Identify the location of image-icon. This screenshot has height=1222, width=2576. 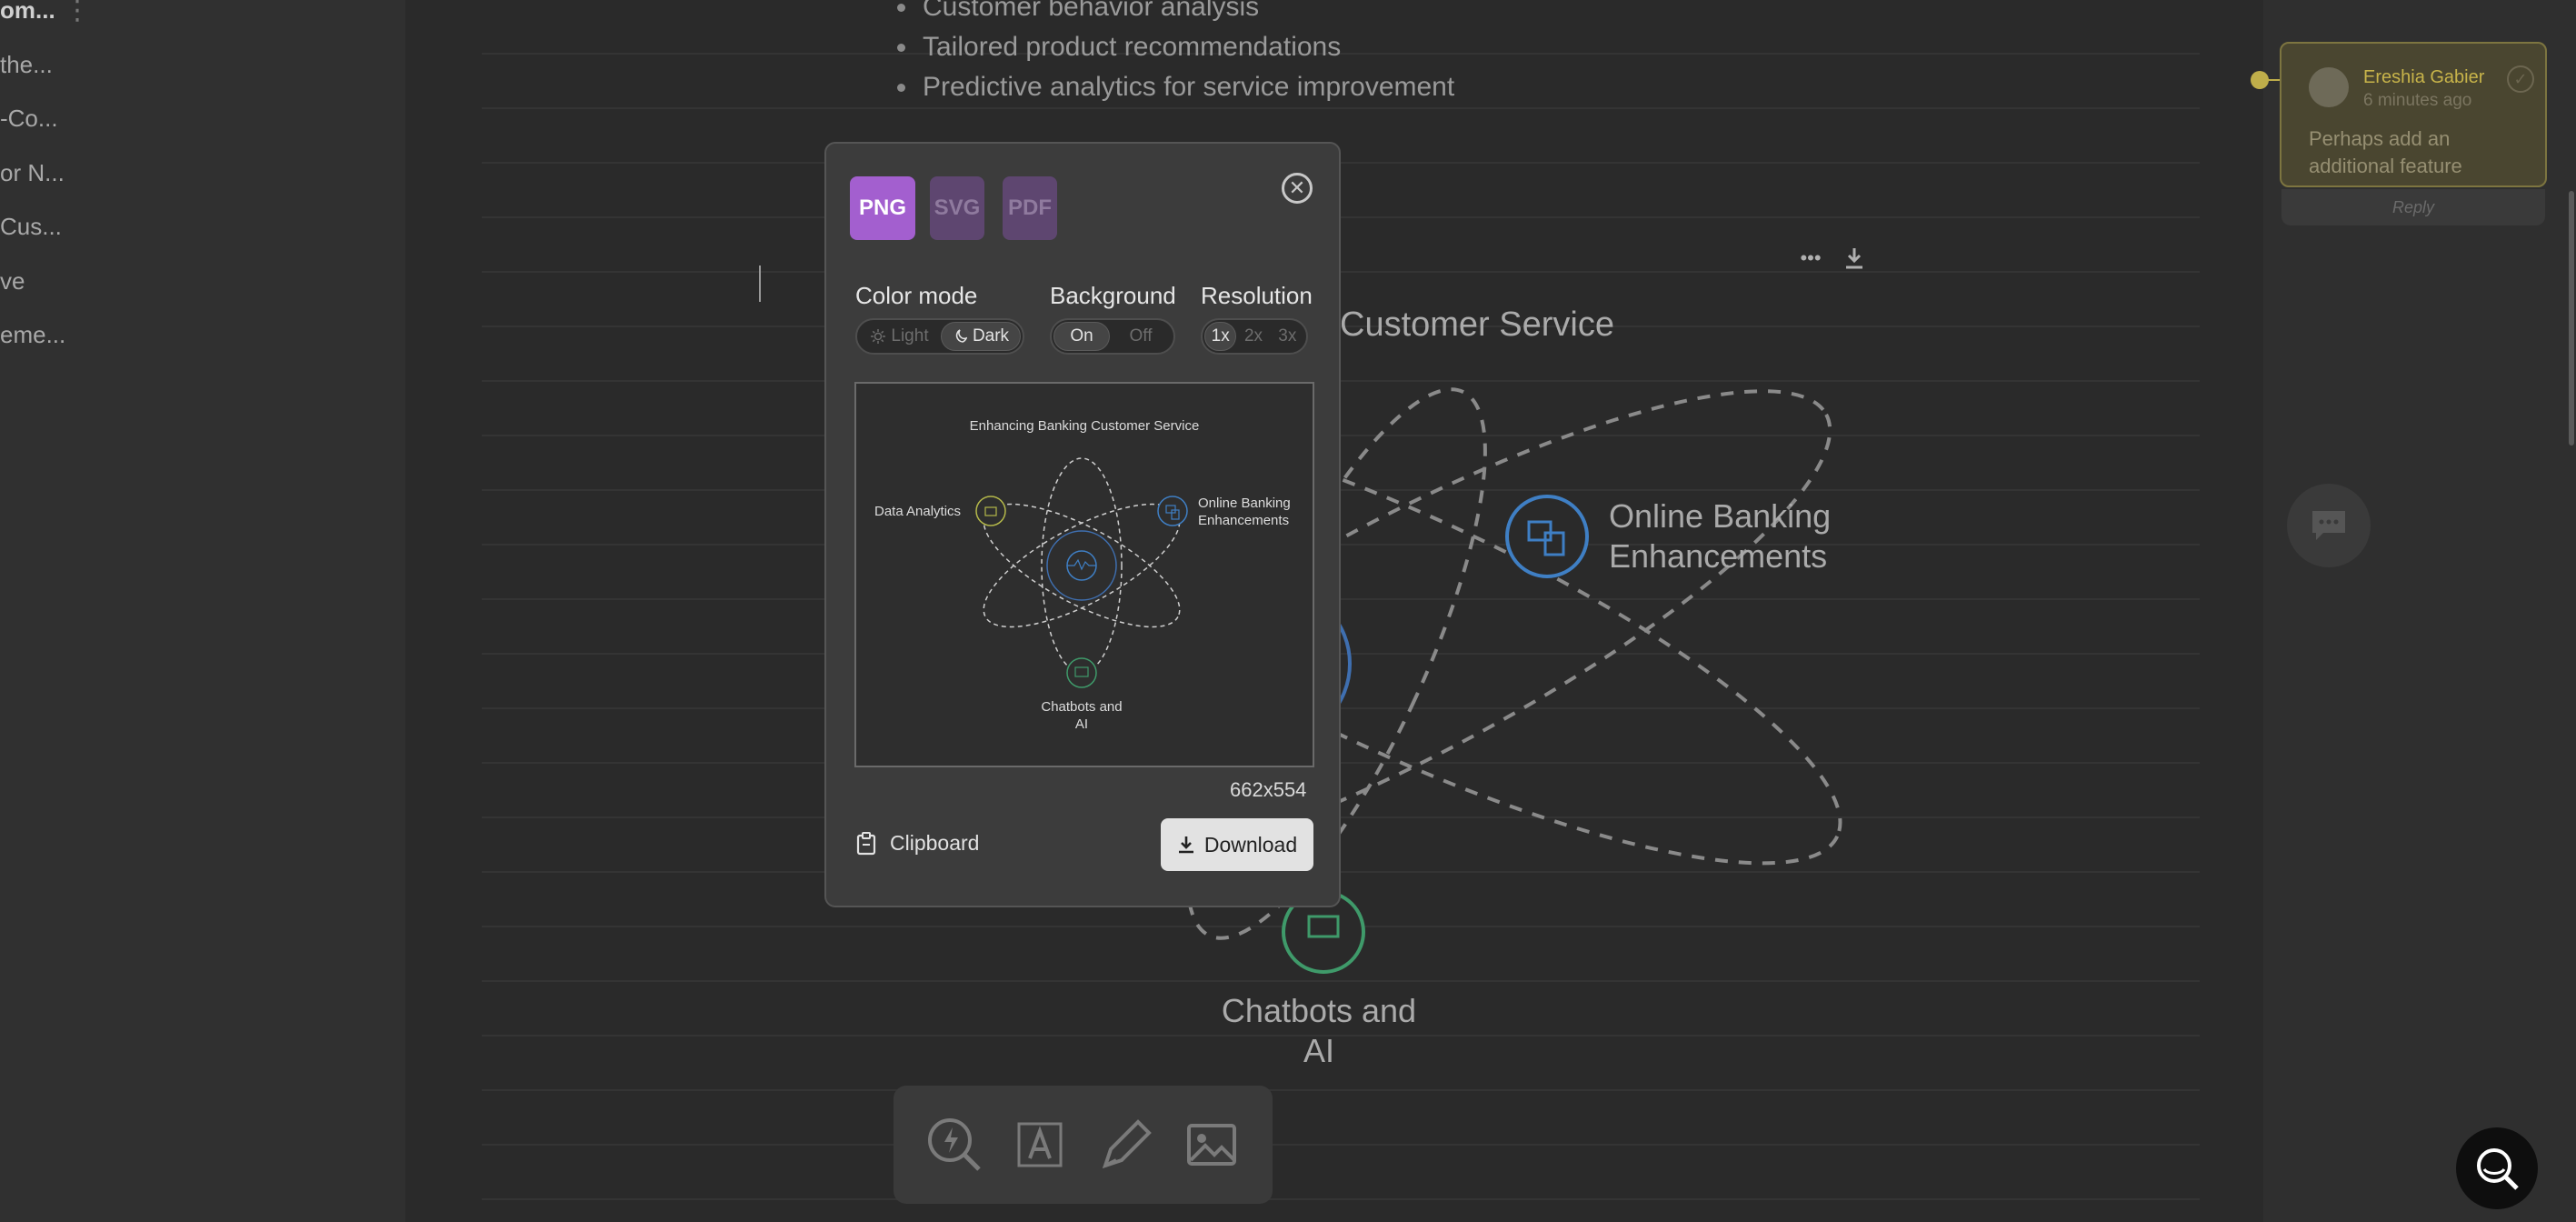
(1212, 1145).